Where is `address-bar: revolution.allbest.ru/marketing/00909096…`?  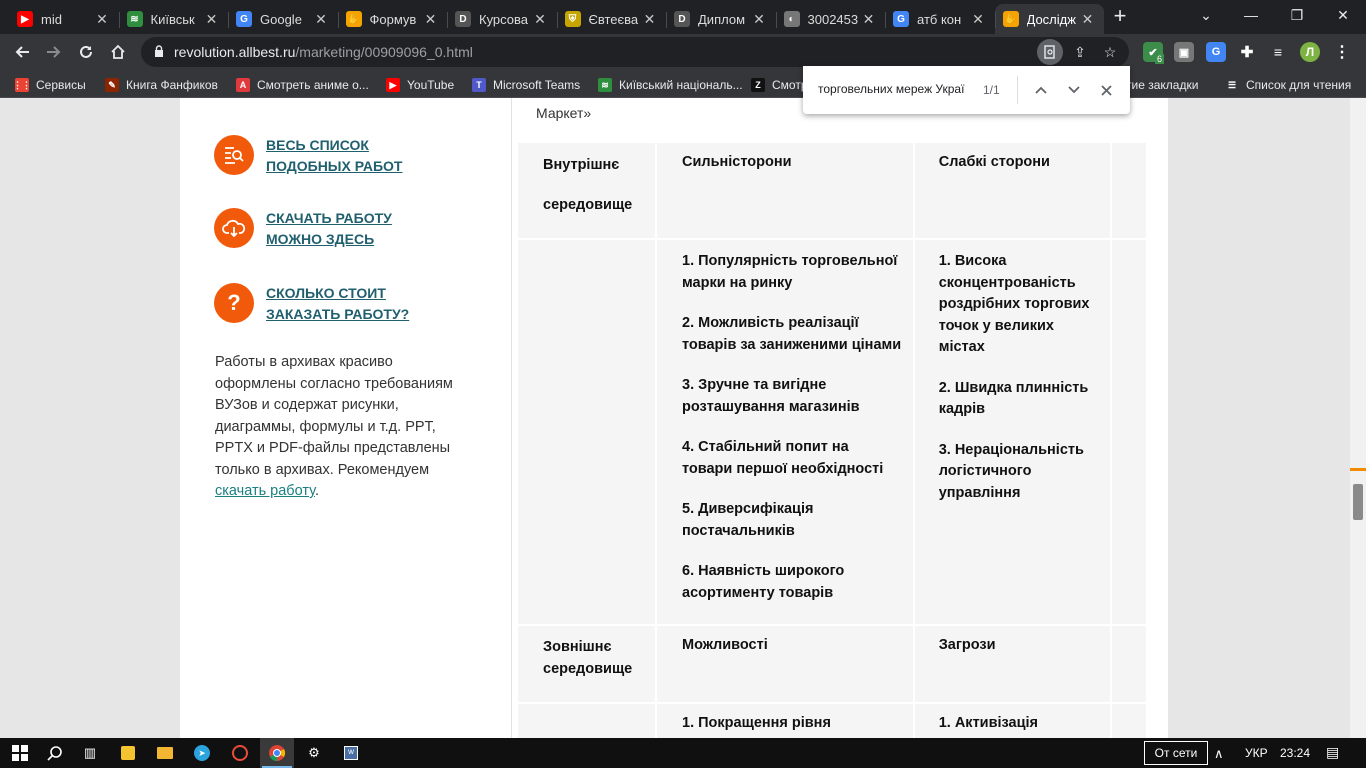 address-bar: revolution.allbest.ru/marketing/00909096… is located at coordinates (635, 52).